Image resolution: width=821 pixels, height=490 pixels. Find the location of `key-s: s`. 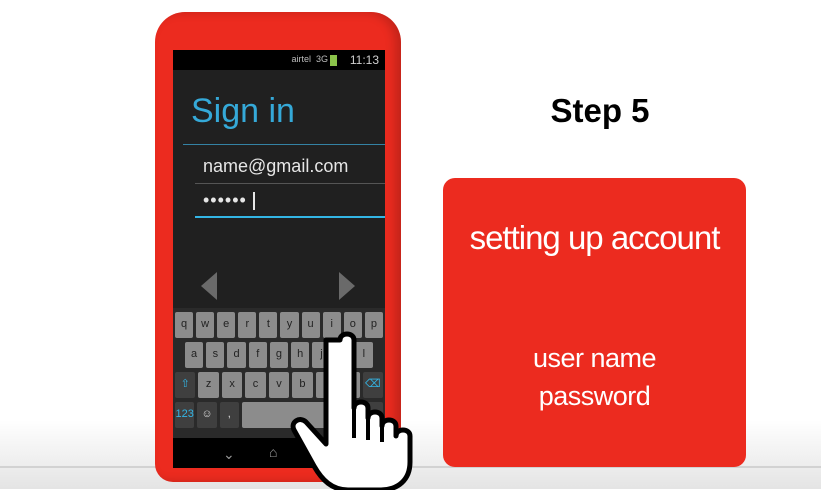

key-s: s is located at coordinates (215, 355).